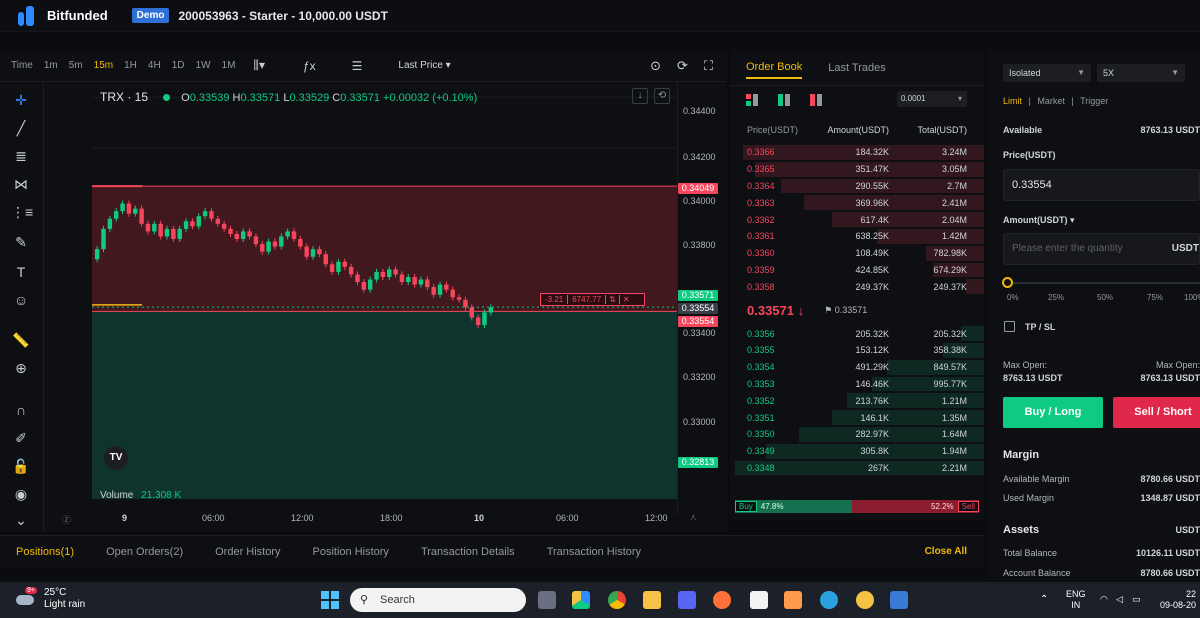  What do you see at coordinates (21, 100) in the screenshot?
I see `crosshair-icon: ✛` at bounding box center [21, 100].